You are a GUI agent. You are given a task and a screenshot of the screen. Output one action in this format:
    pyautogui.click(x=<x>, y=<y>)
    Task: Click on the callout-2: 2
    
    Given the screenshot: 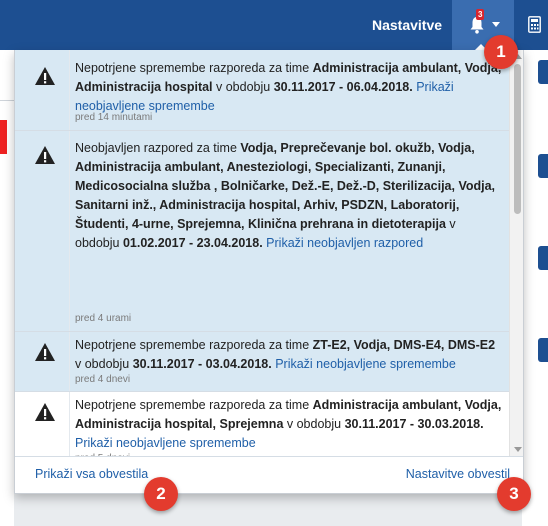 What is the action you would take?
    pyautogui.click(x=161, y=494)
    